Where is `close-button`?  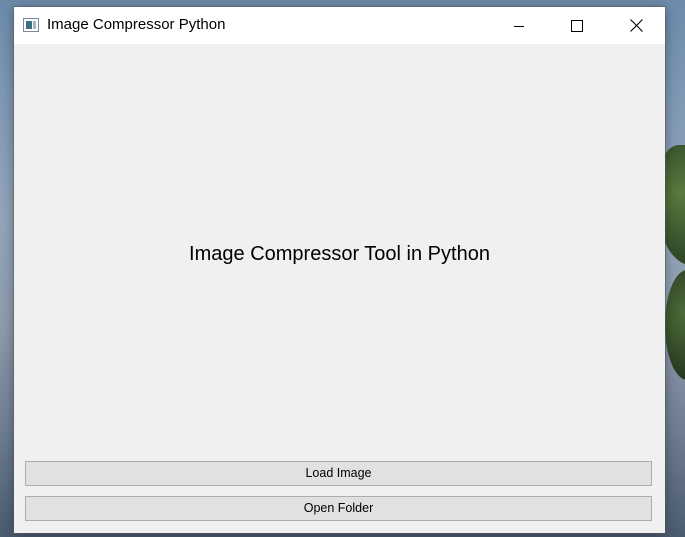 close-button is located at coordinates (636, 25).